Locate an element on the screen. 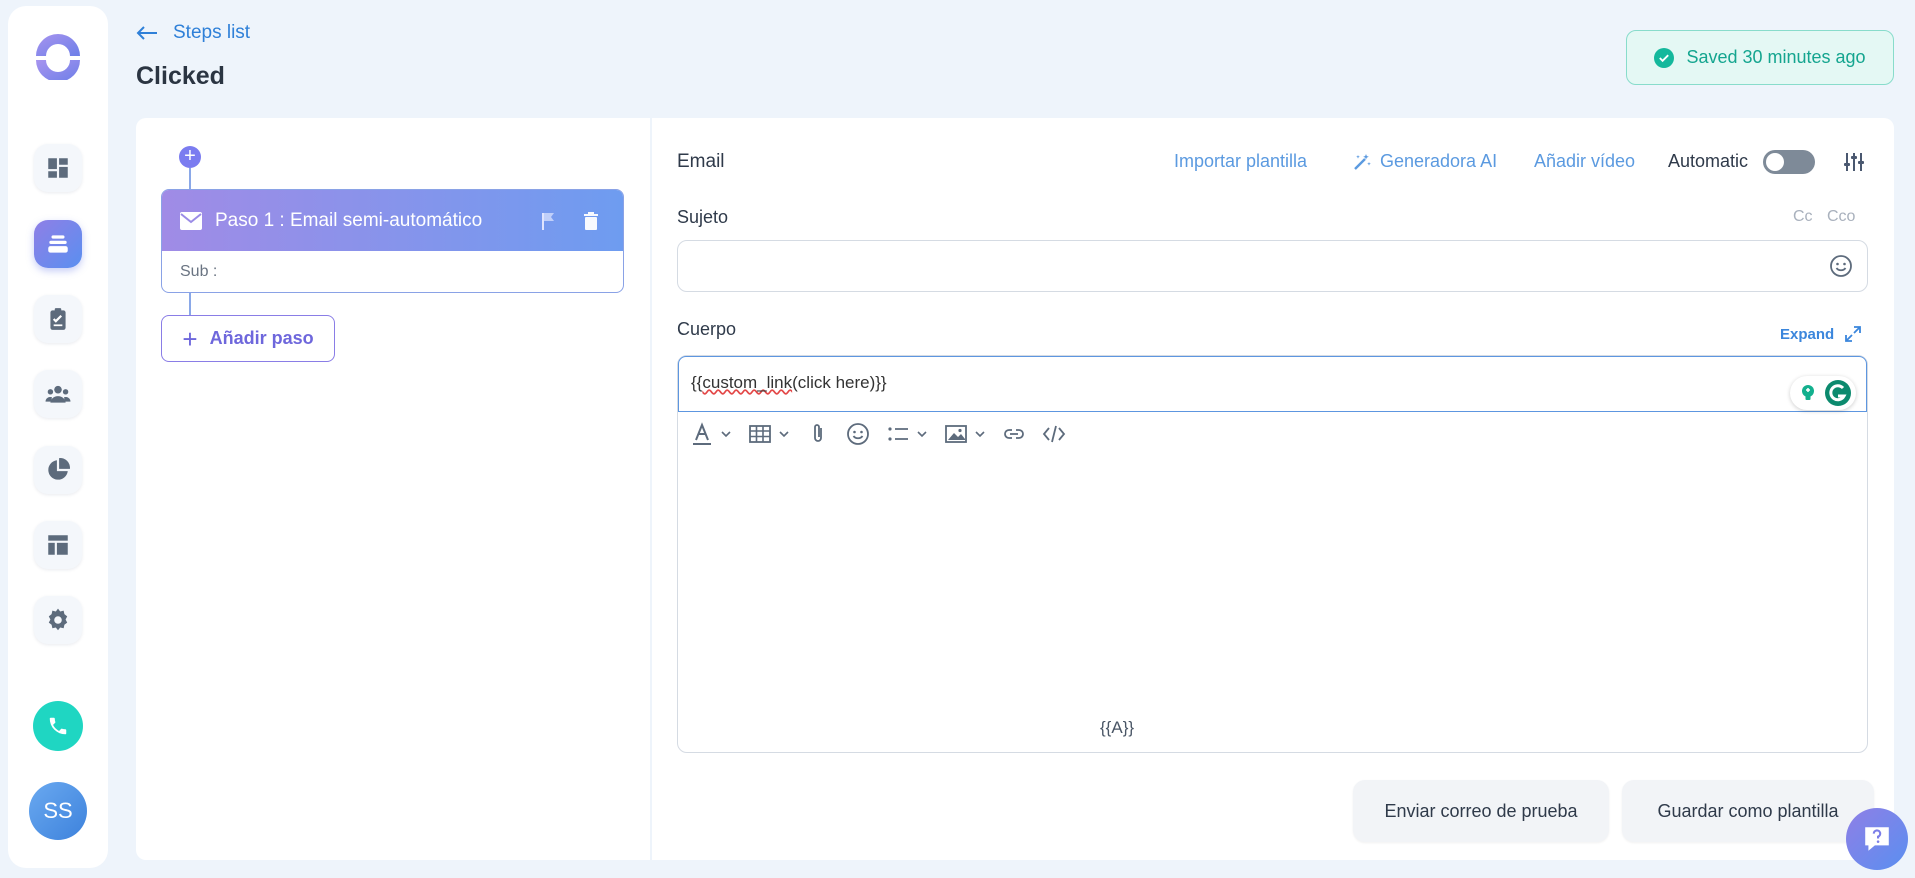 This screenshot has width=1915, height=878. subject-label: Sujeto is located at coordinates (703, 217).